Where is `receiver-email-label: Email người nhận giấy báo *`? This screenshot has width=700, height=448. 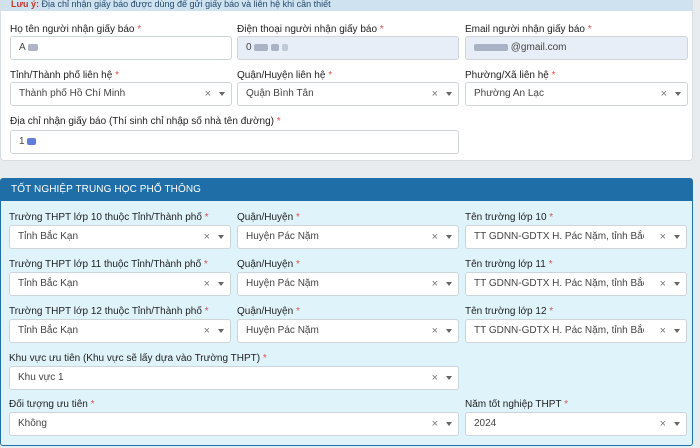 receiver-email-label: Email người nhận giấy báo * is located at coordinates (528, 29).